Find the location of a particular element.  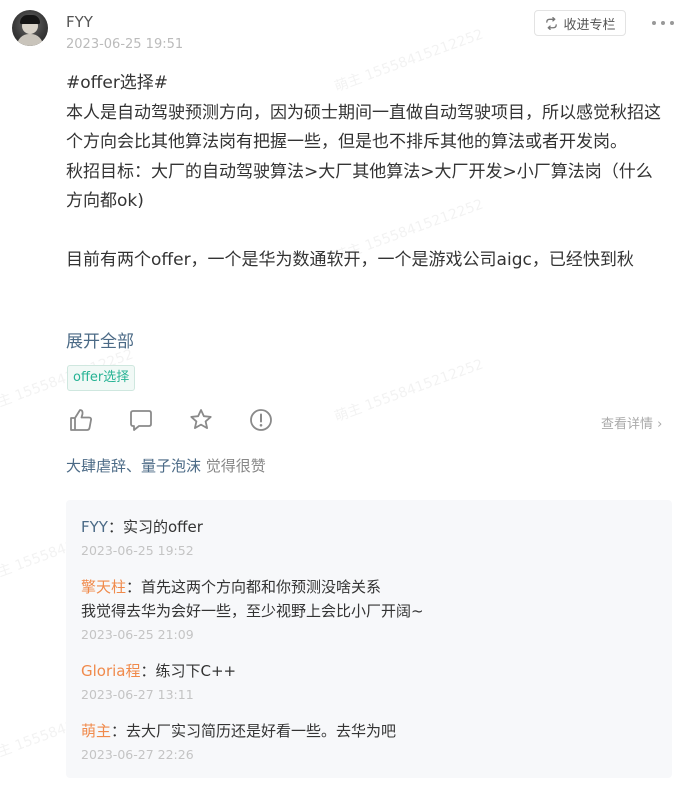

topic-tag: offer选择 is located at coordinates (101, 378).